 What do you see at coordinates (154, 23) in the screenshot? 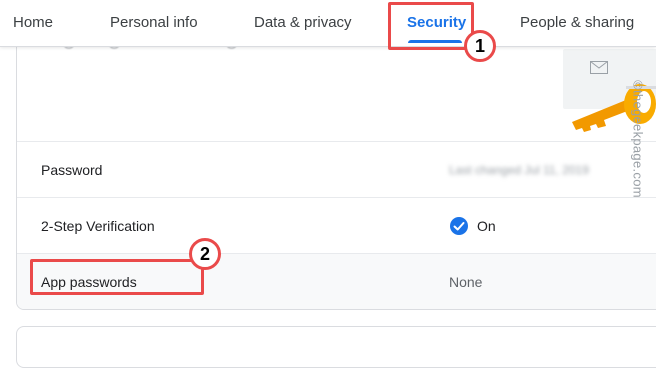
I see `tab-personal-info: Personal info` at bounding box center [154, 23].